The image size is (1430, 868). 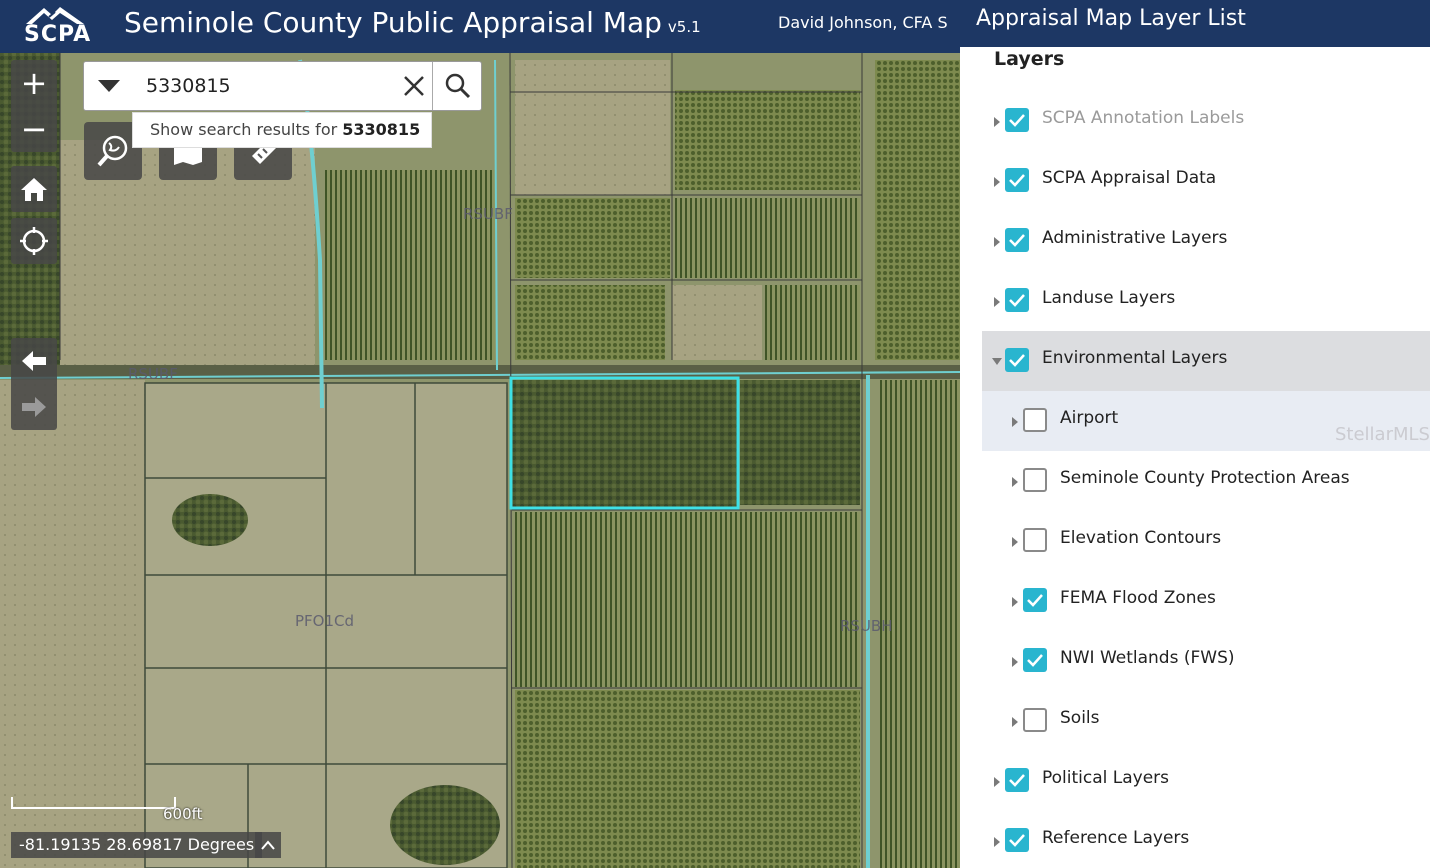 I want to click on layer-label: Soils, so click(x=1080, y=718).